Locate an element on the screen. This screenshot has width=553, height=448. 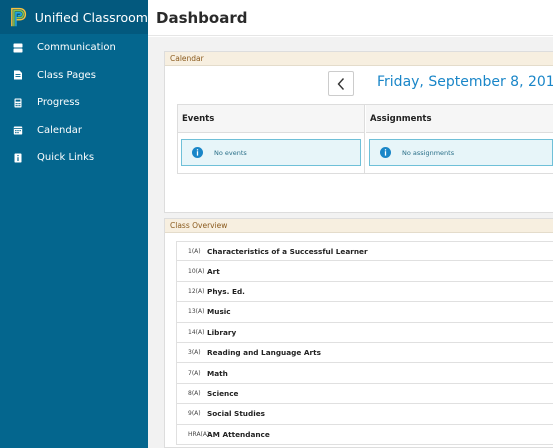
brand-name: Unified Classroom is located at coordinates (91, 17).